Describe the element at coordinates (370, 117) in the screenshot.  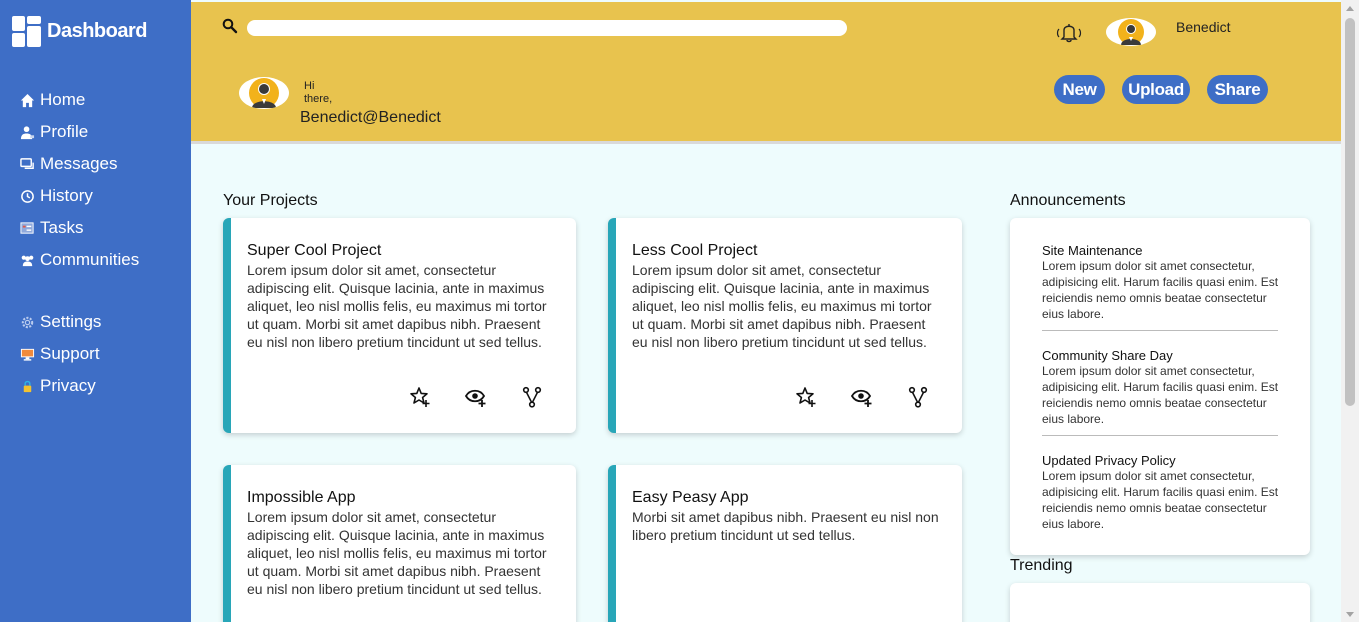
I see `user-handle: Benedict@Benedict` at that location.